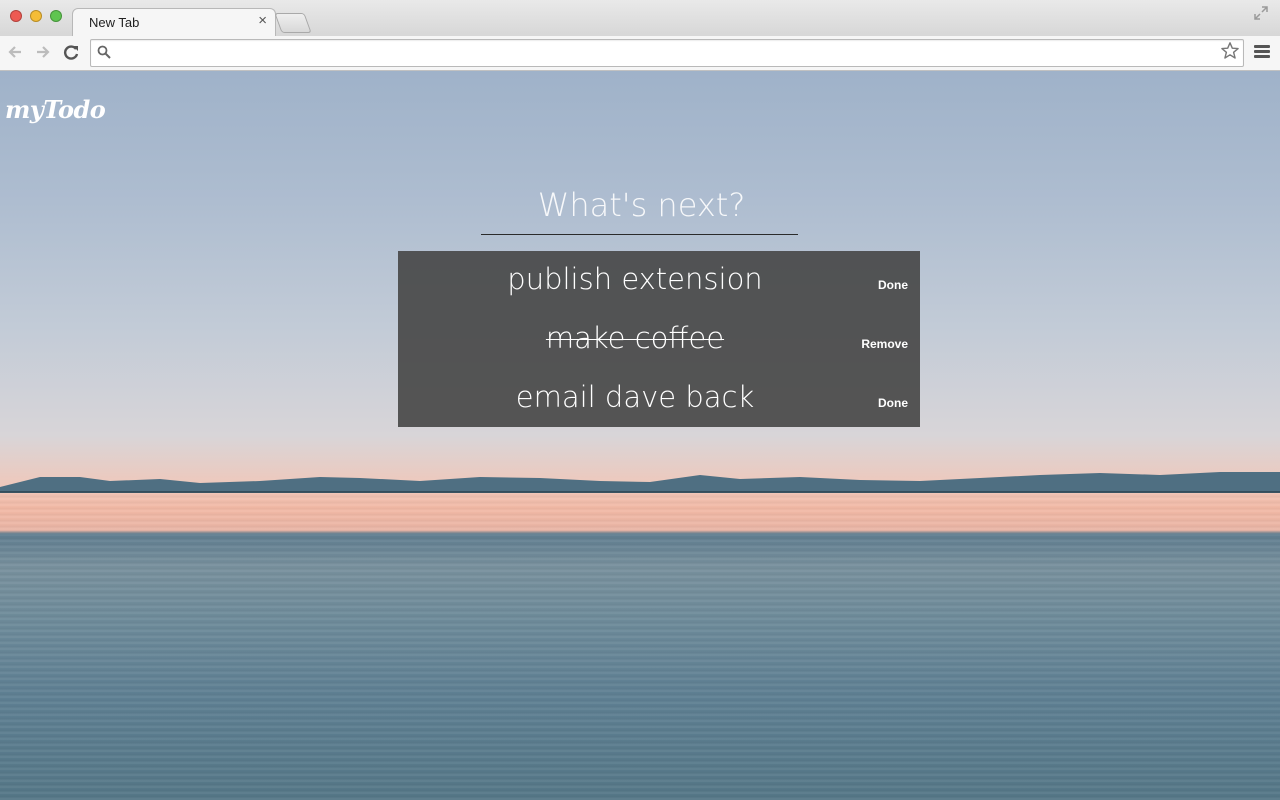 This screenshot has width=1280, height=800. I want to click on address-input, so click(661, 53).